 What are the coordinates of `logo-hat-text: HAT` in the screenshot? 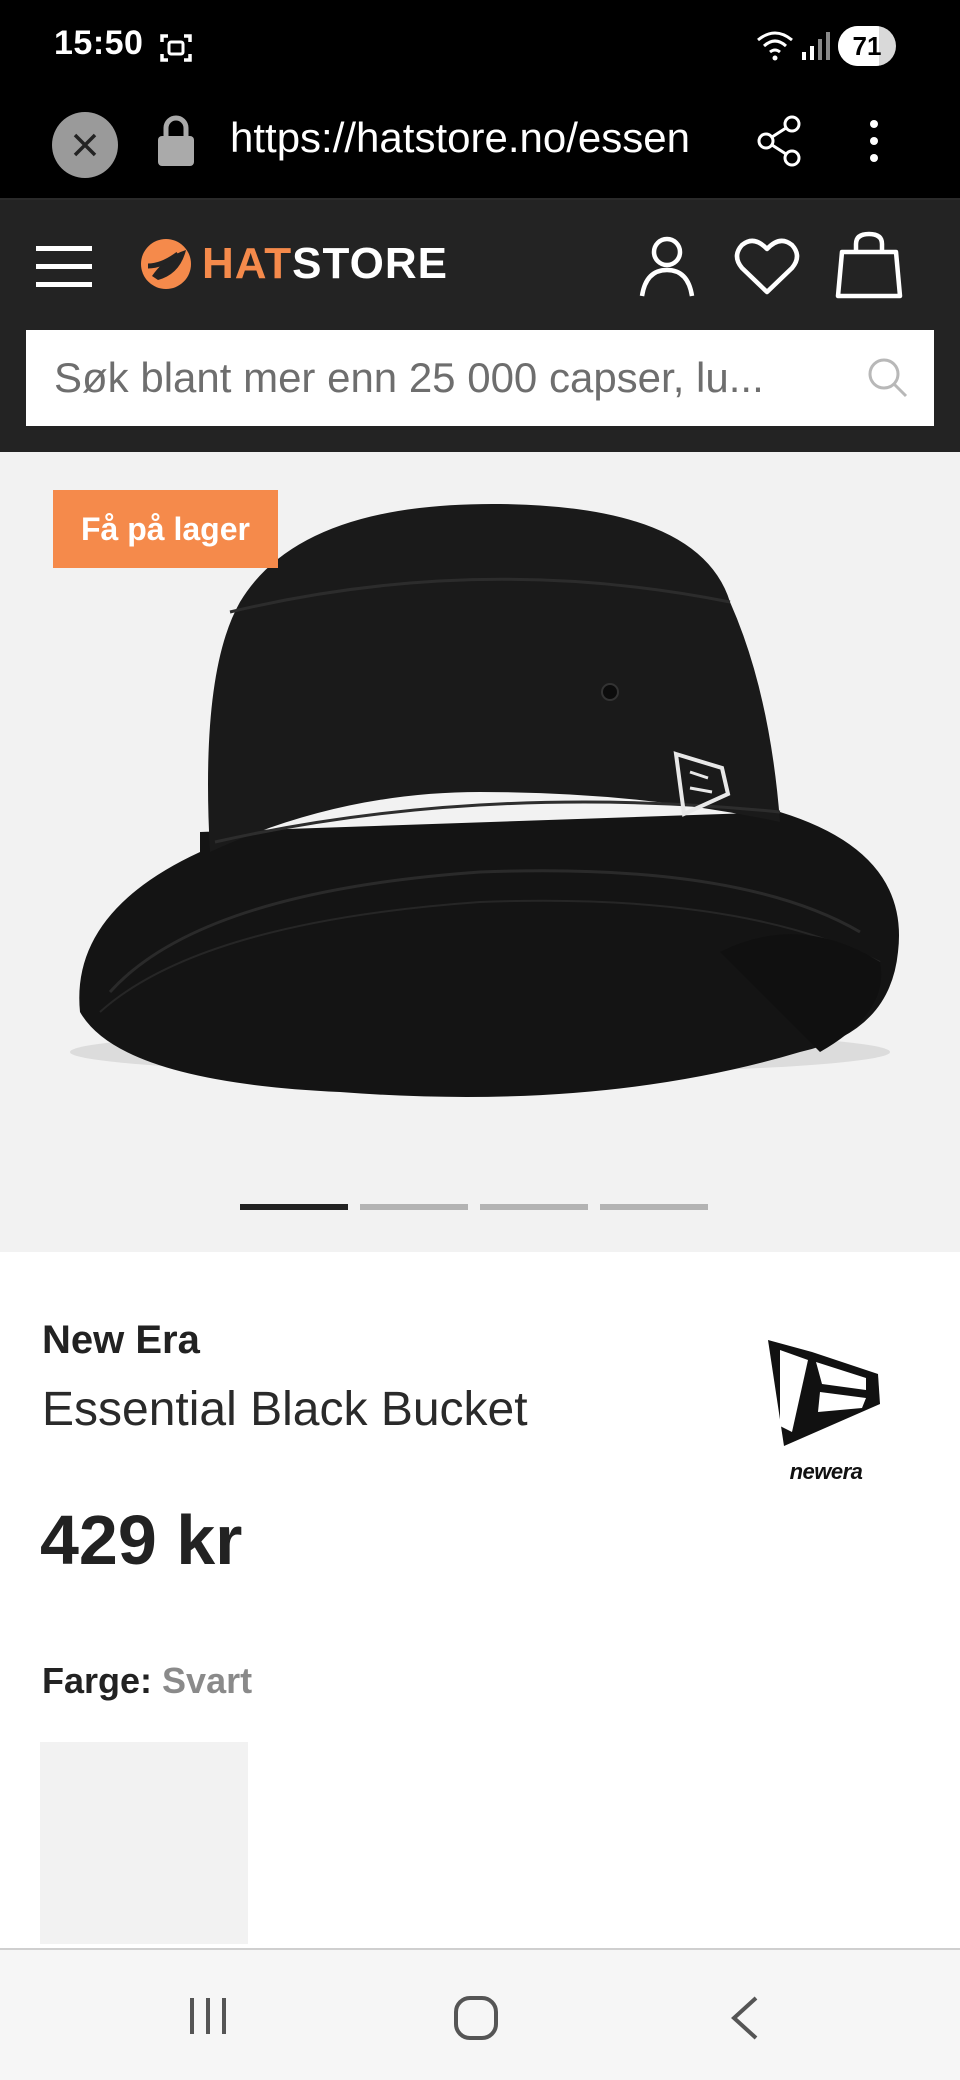 It's located at (247, 263).